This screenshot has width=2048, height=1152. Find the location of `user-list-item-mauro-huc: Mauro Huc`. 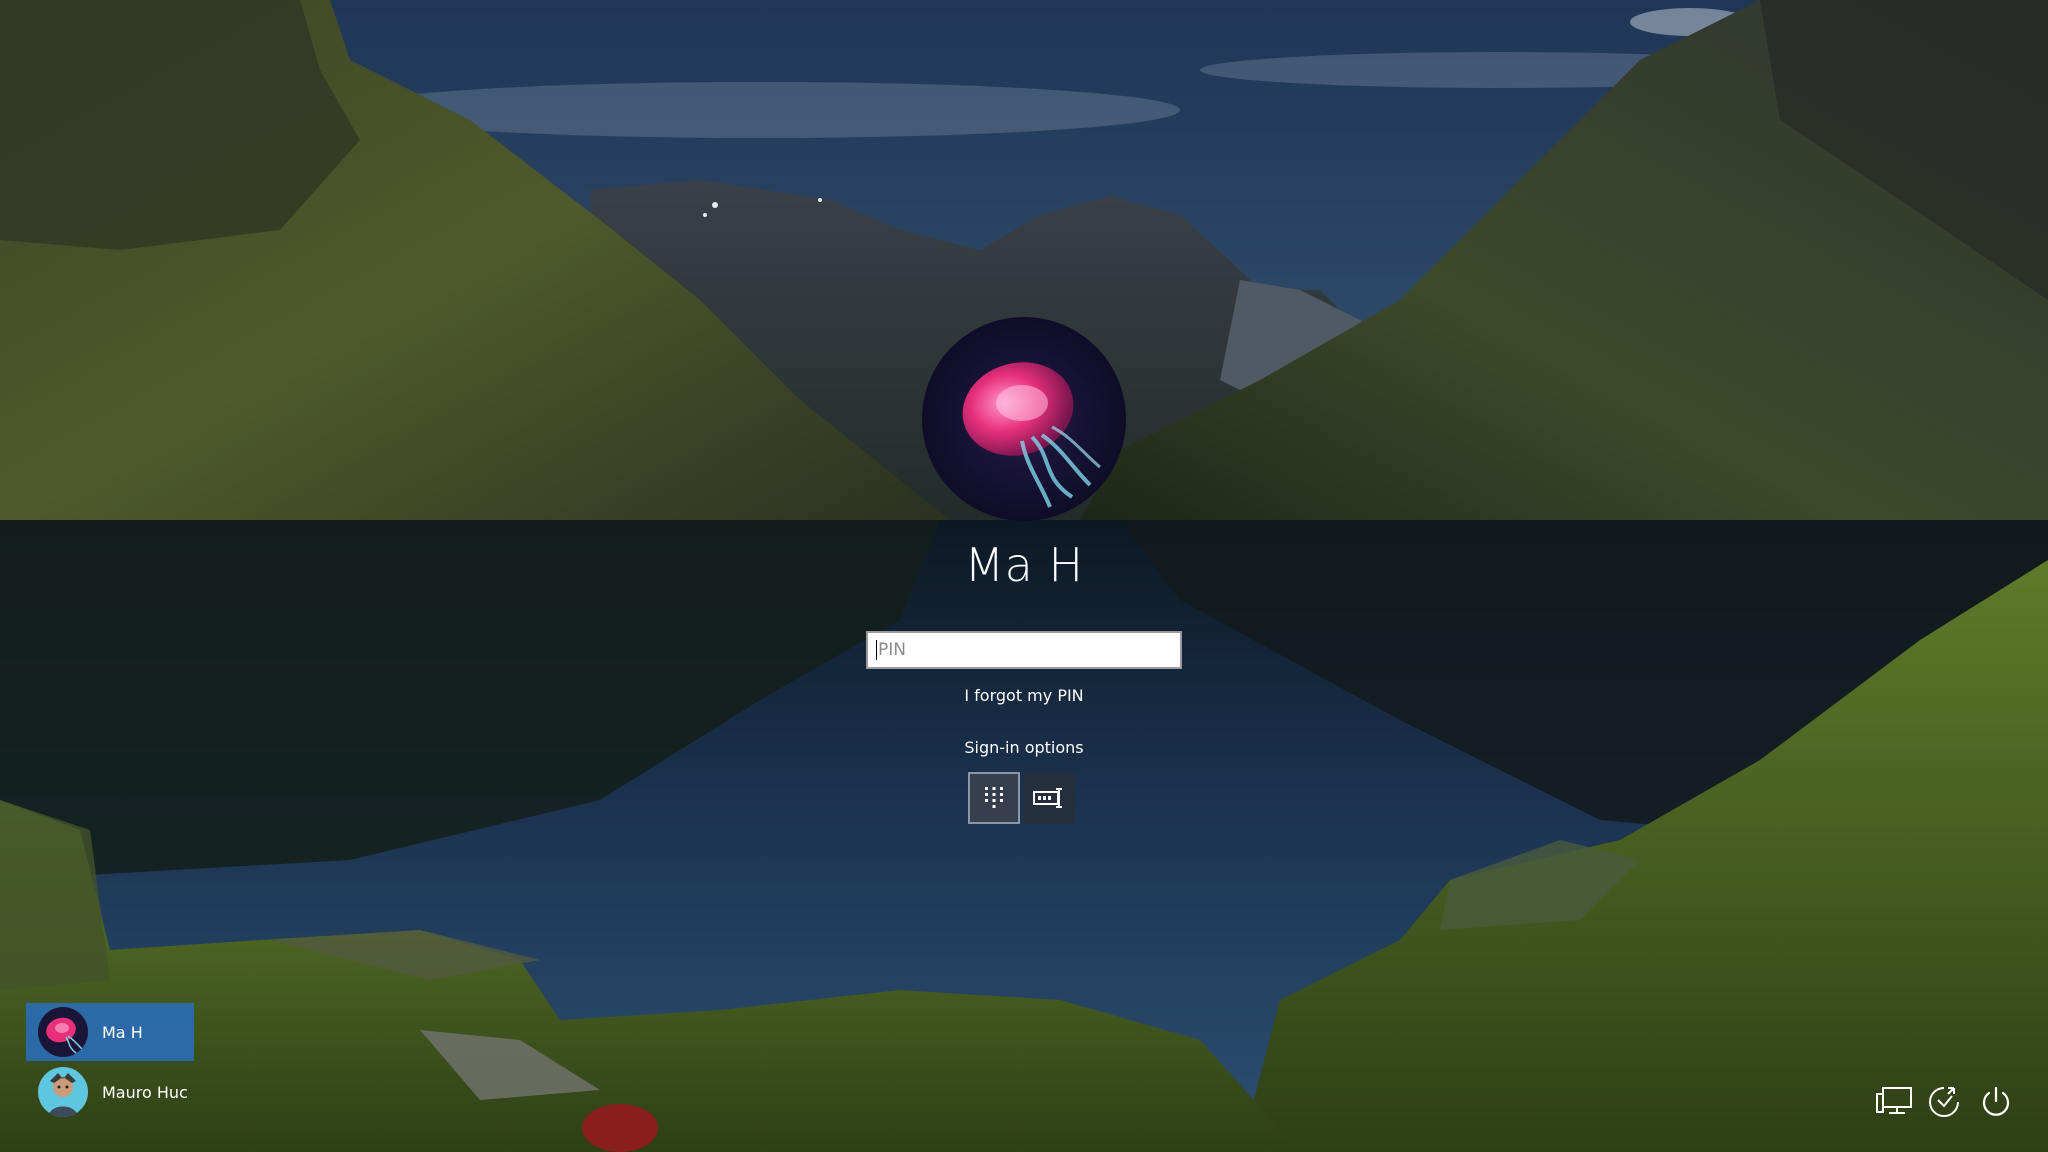

user-list-item-mauro-huc: Mauro Huc is located at coordinates (110, 1092).